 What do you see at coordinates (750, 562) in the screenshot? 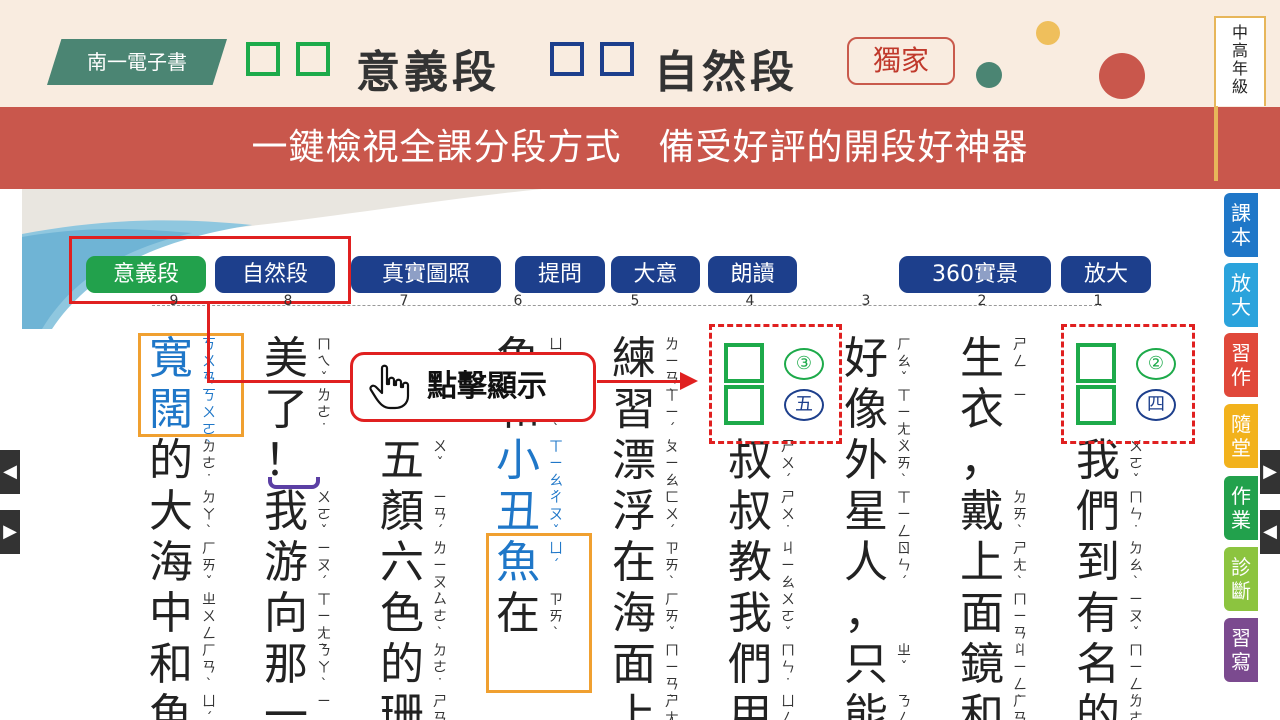
I see `text-char: 教` at bounding box center [750, 562].